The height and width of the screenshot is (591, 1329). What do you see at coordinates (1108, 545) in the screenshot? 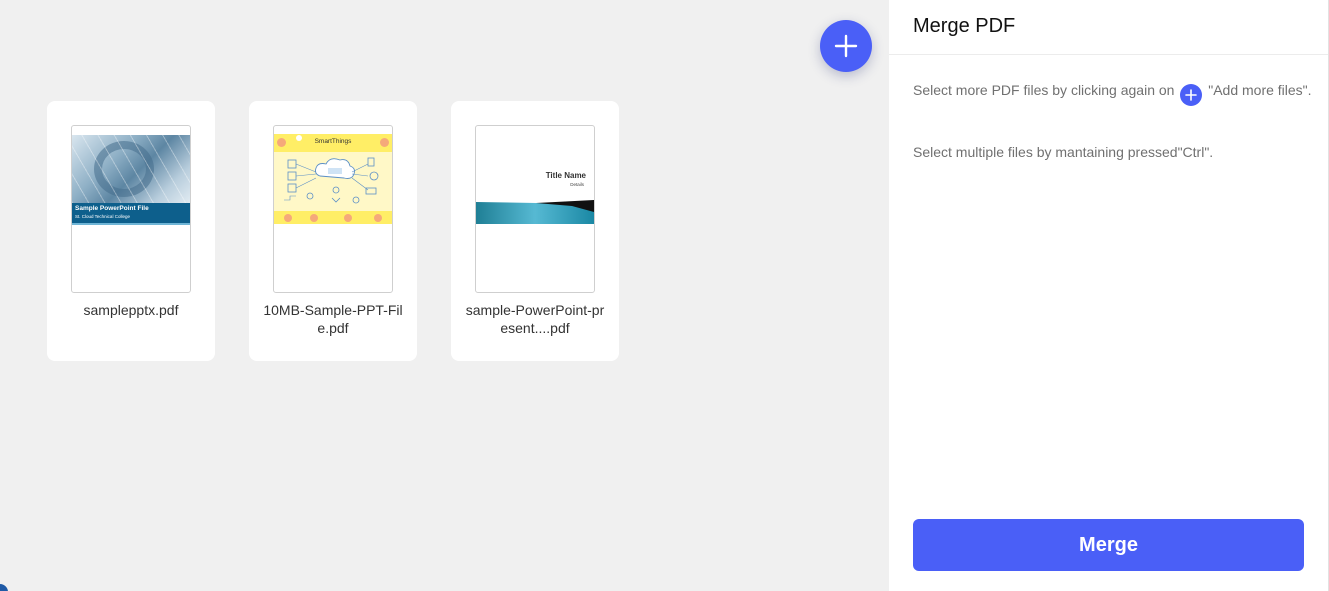
I see `merge-button: Merge` at bounding box center [1108, 545].